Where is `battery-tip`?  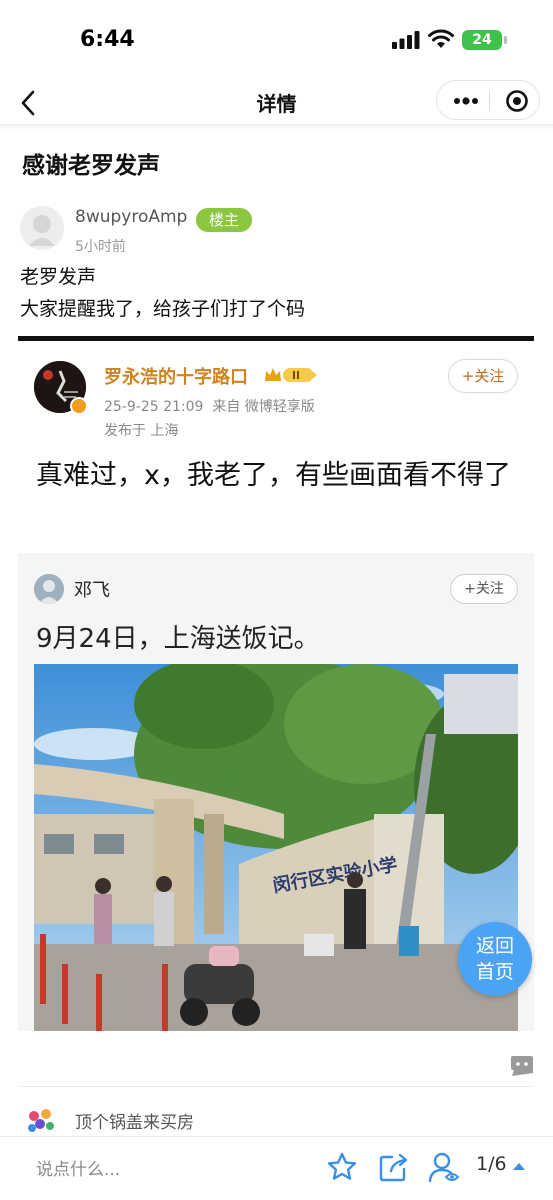
battery-tip is located at coordinates (505, 40).